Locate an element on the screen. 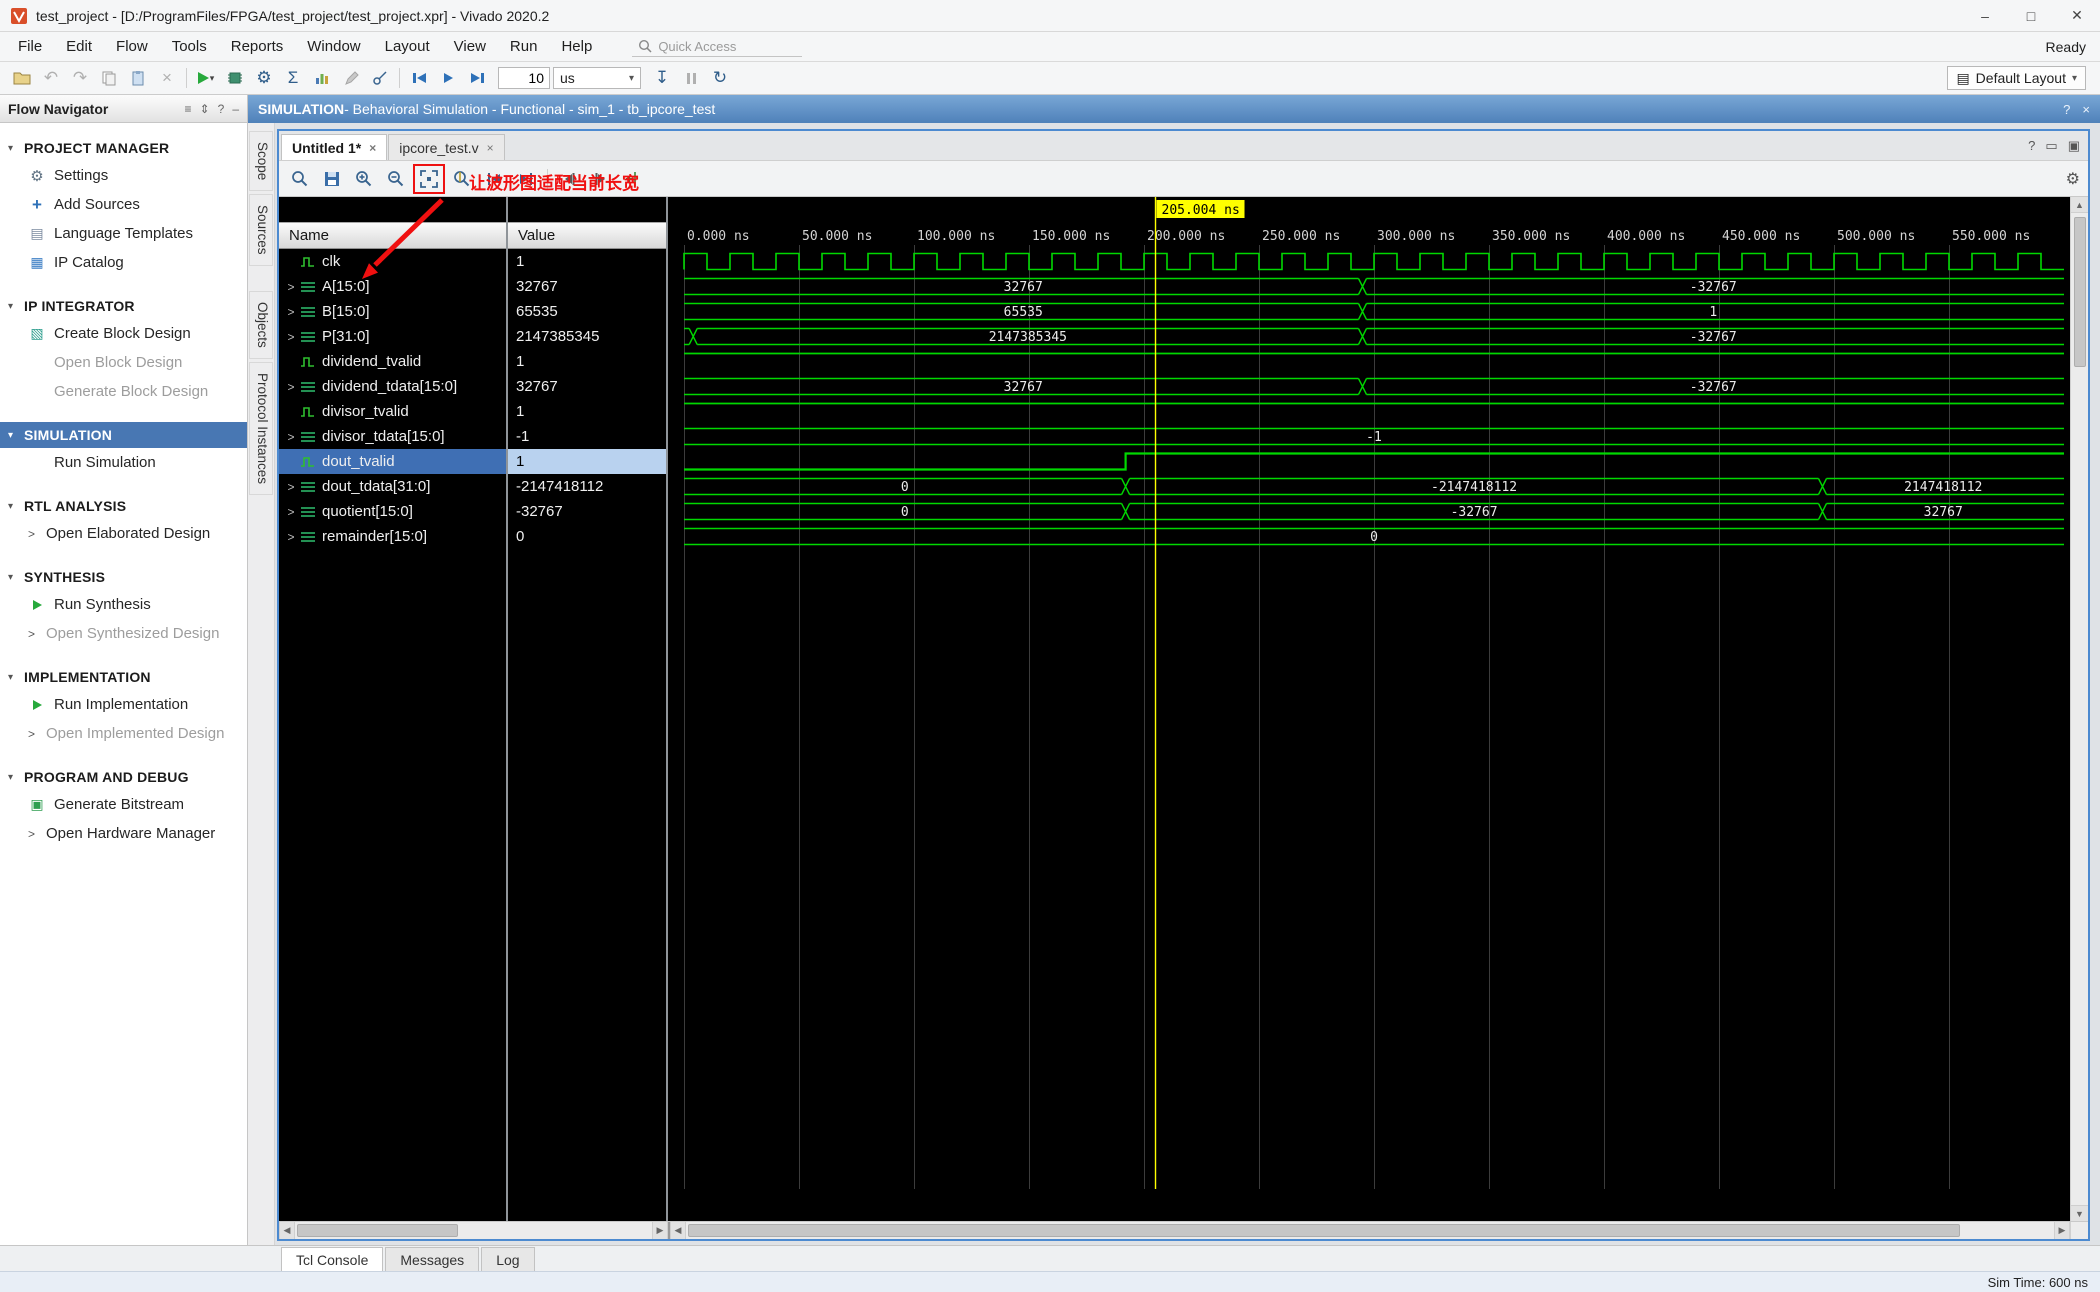 This screenshot has width=2100, height=1292. signal-value-divisor-tdata-15-0: -1 is located at coordinates (587, 436).